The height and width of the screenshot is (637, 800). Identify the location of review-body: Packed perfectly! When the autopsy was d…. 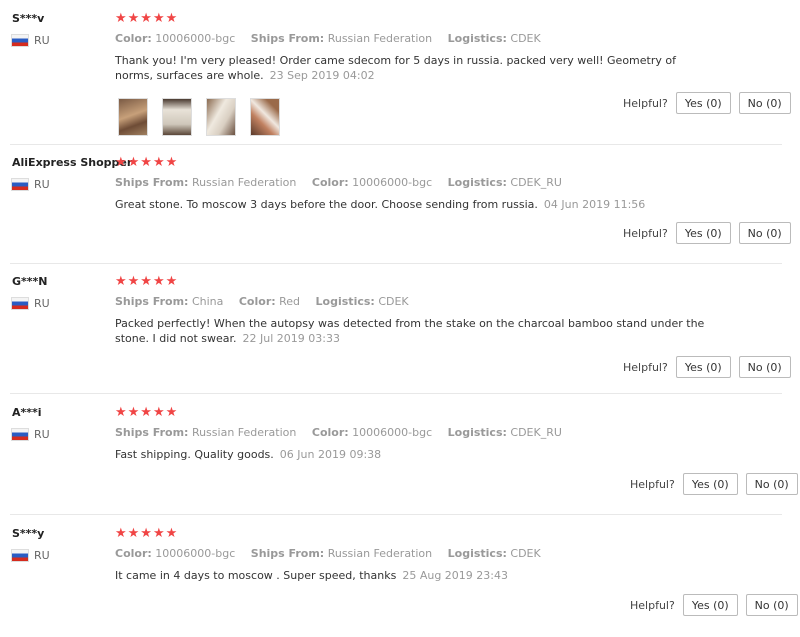
(410, 331).